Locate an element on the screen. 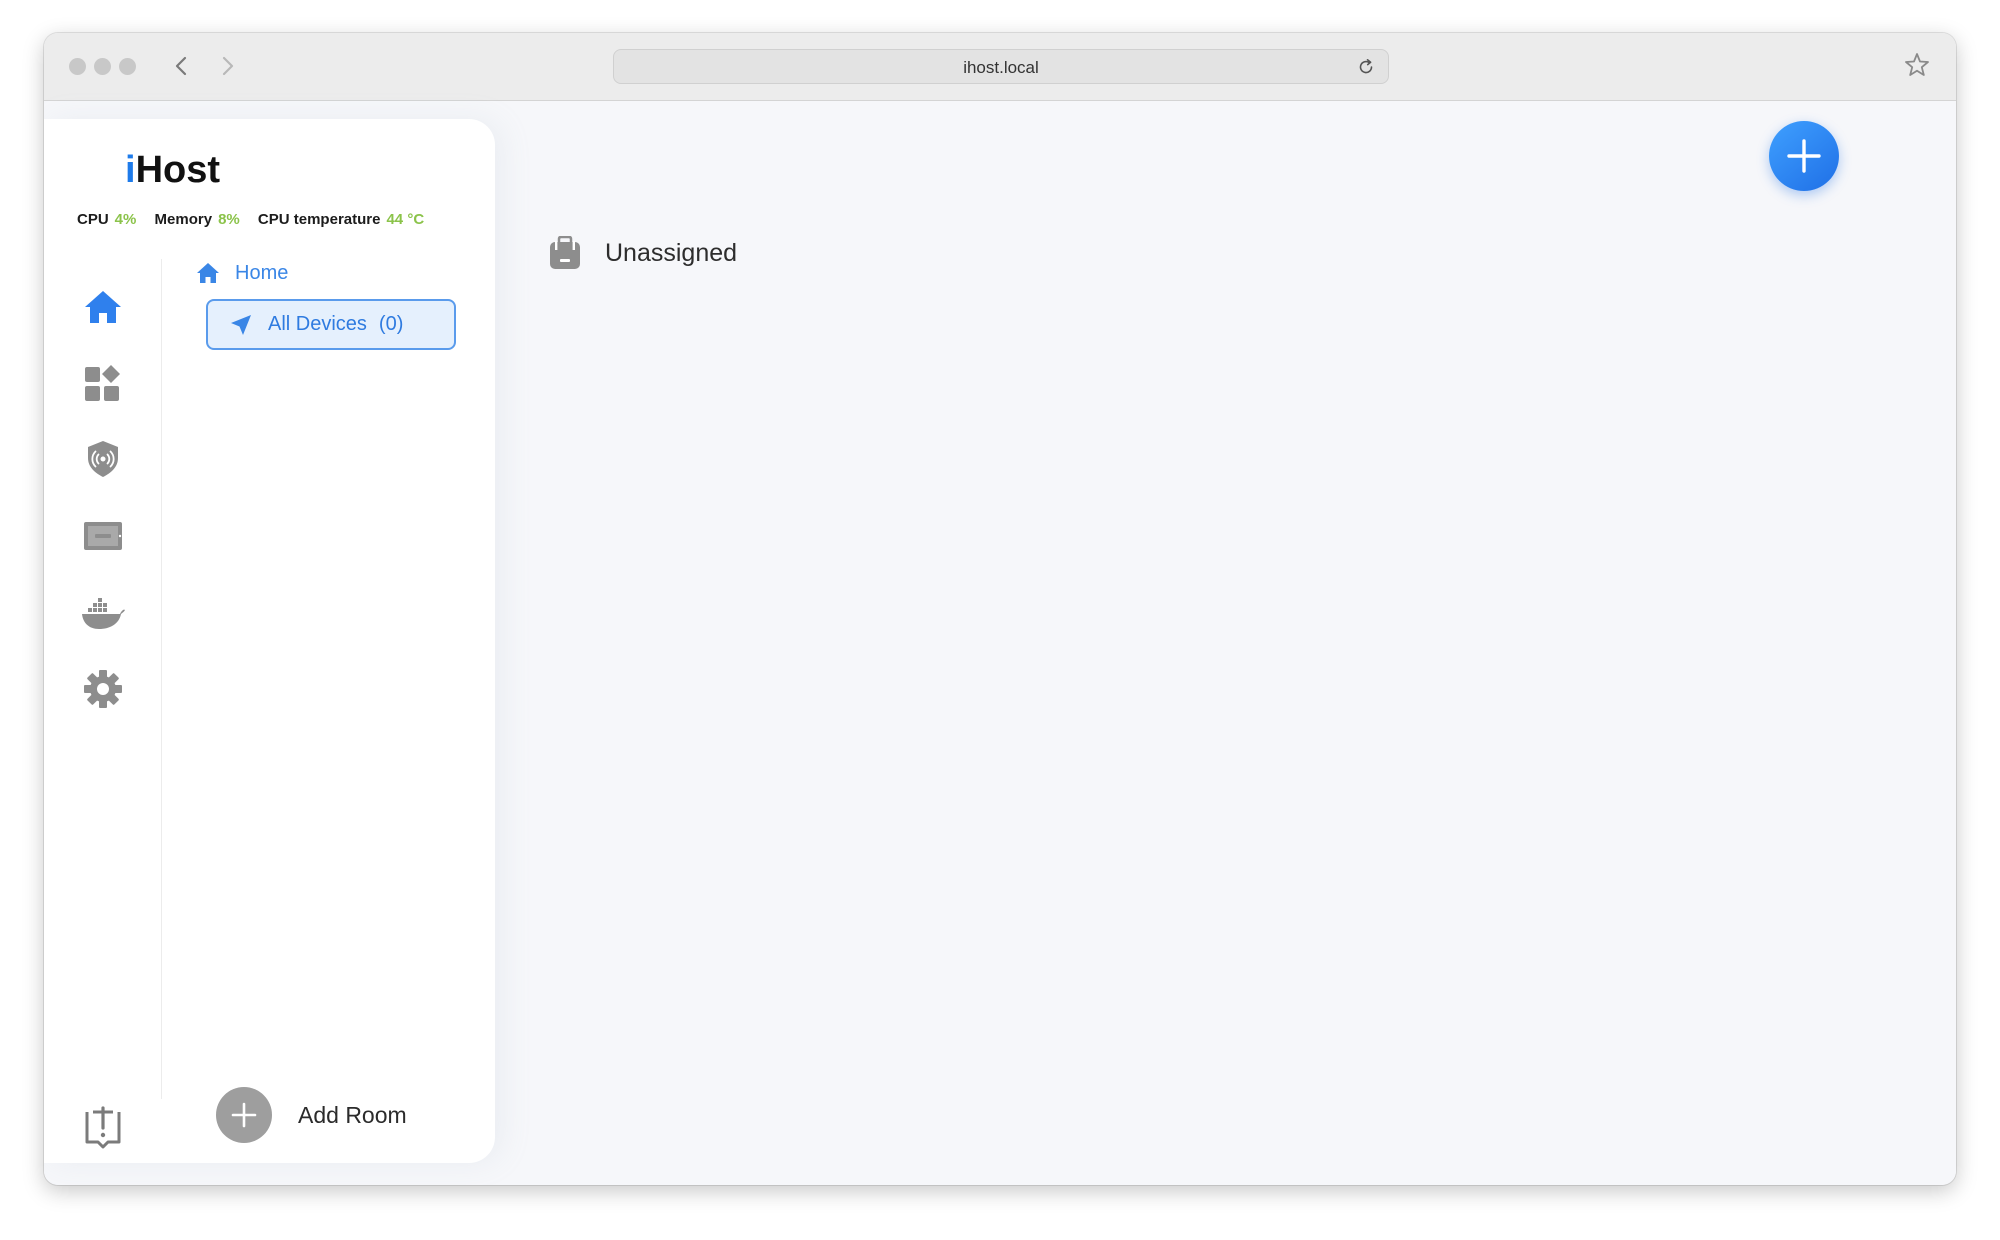 Image resolution: width=2000 pixels, height=1240 pixels. minimize-window-button is located at coordinates (102, 66).